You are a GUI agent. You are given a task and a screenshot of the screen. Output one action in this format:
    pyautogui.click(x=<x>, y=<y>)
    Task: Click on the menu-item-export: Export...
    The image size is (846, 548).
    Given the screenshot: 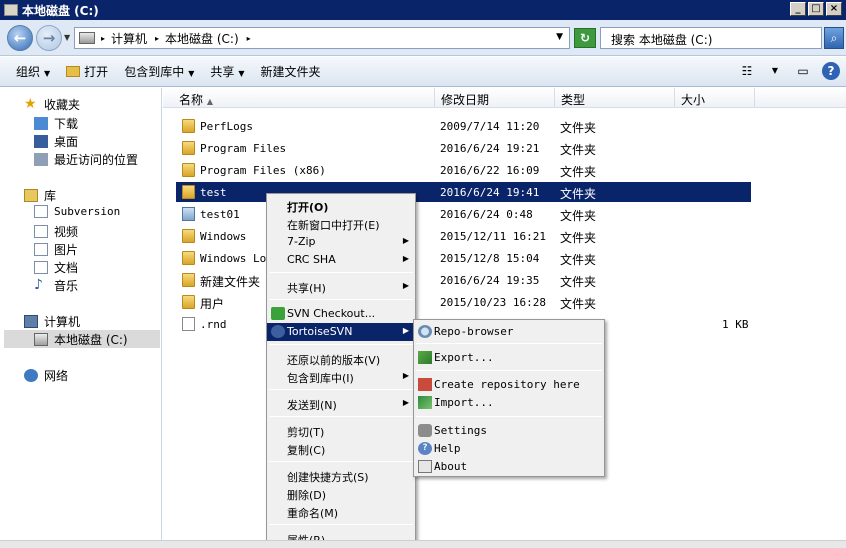 What is the action you would take?
    pyautogui.click(x=509, y=358)
    